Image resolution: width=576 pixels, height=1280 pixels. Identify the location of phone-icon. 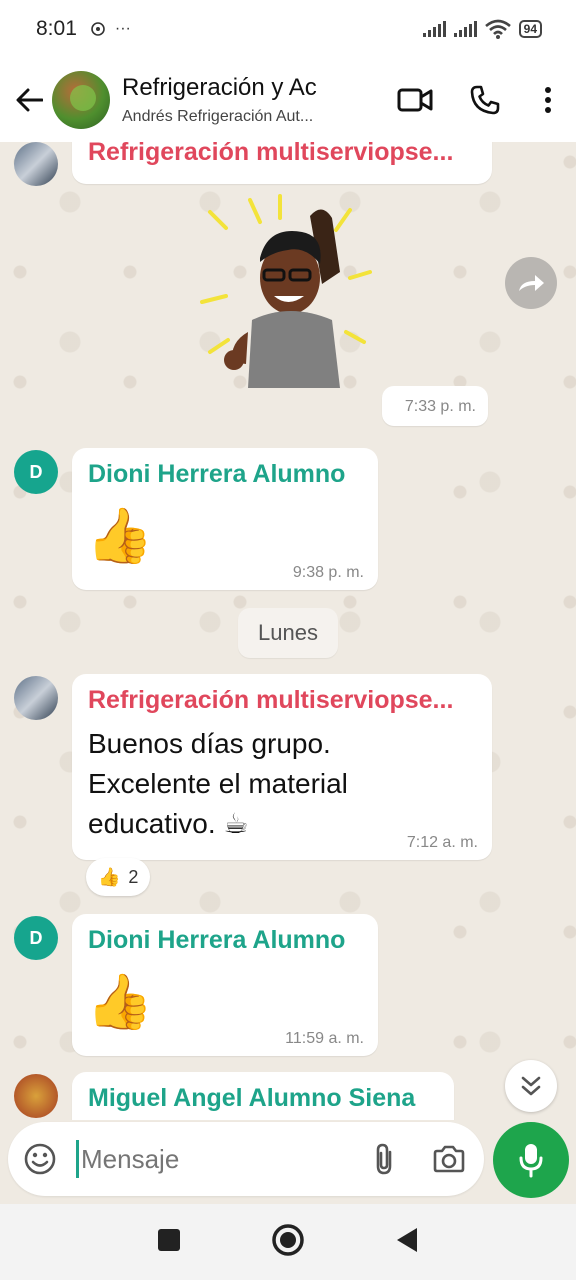
(485, 100).